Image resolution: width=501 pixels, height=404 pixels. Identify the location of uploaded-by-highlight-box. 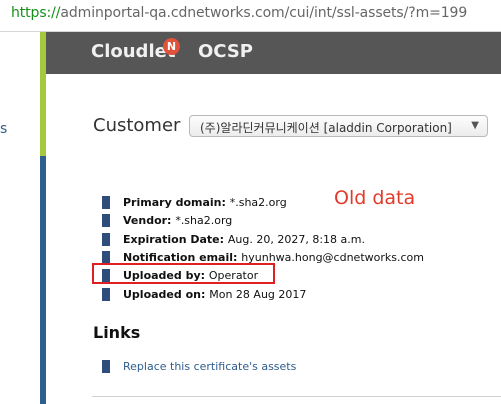
(183, 273).